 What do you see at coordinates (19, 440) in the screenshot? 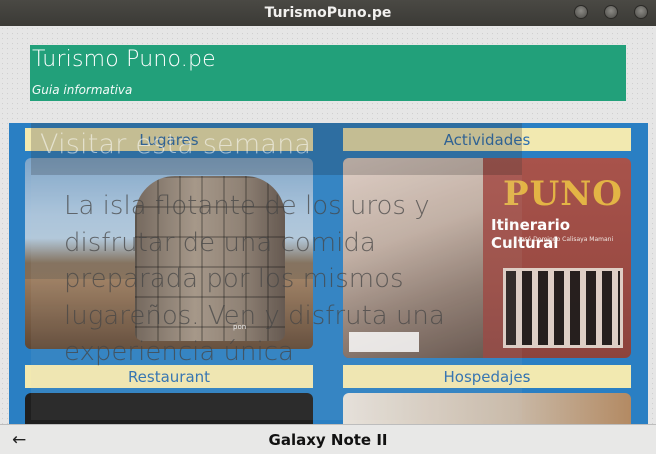
I see `arrow-left-icon: ←` at bounding box center [19, 440].